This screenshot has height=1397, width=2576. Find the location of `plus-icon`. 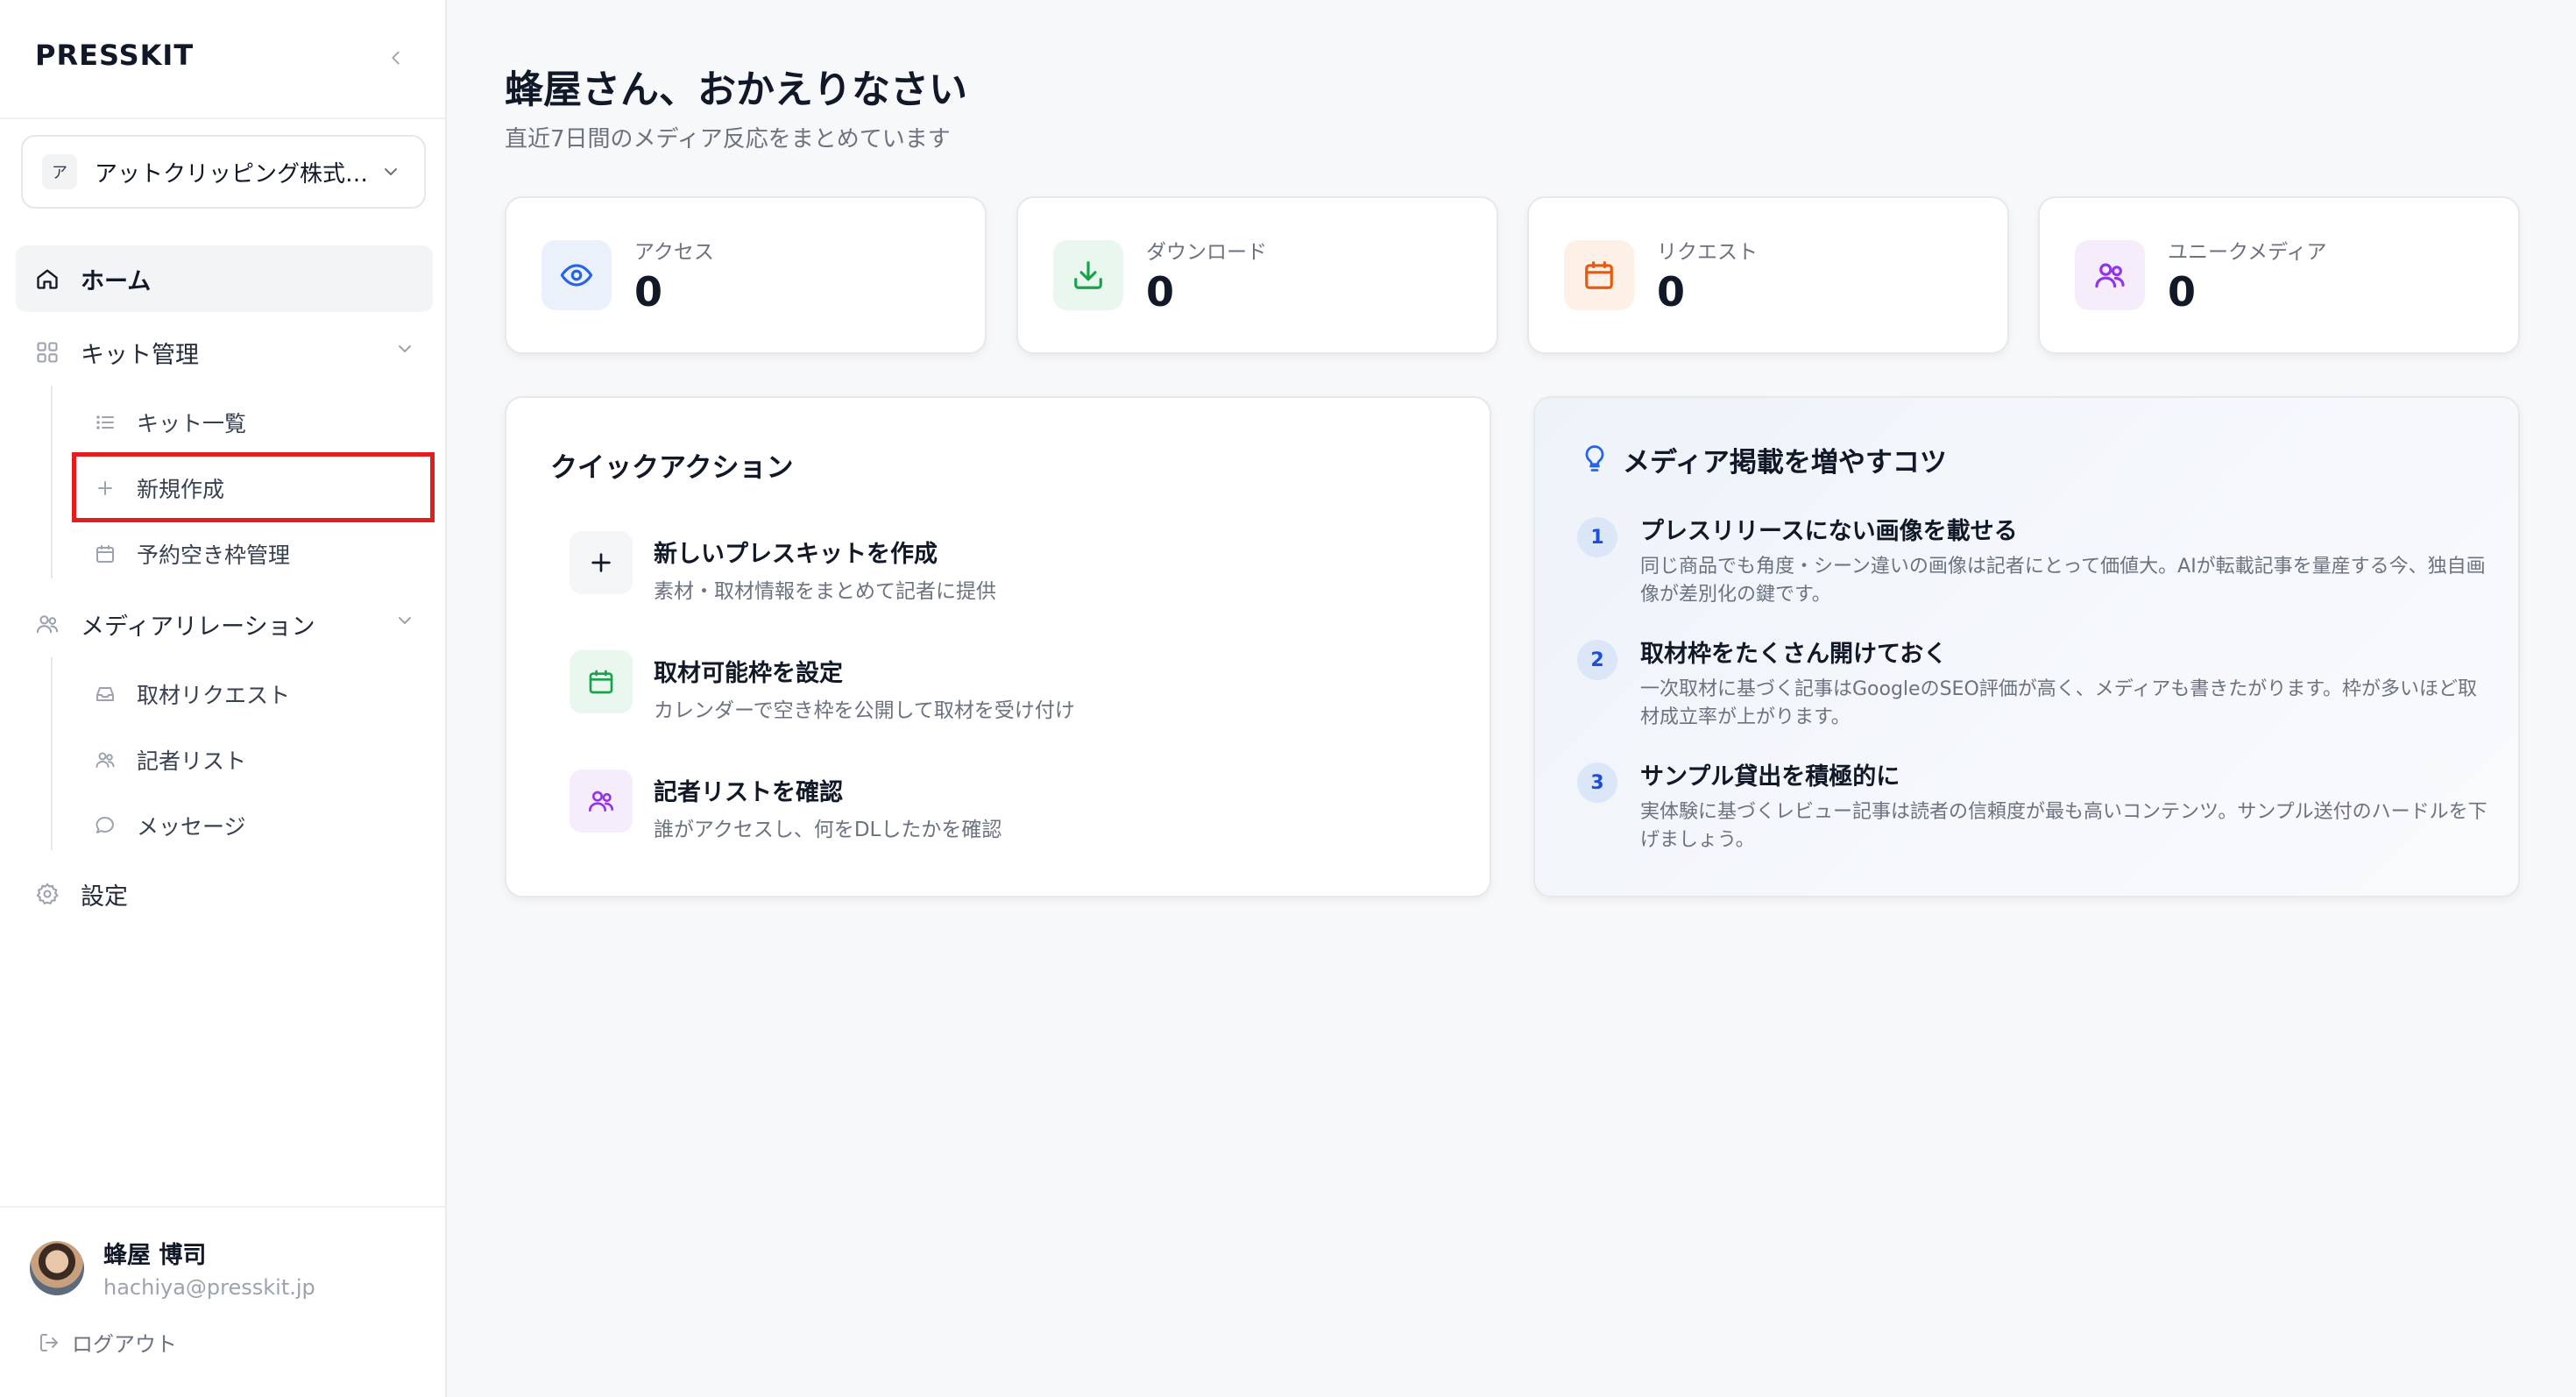

plus-icon is located at coordinates (601, 562).